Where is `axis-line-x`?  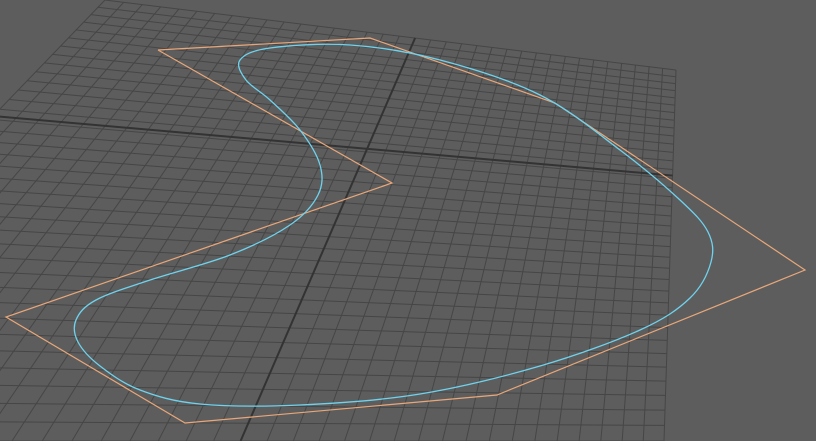
axis-line-x is located at coordinates (336, 146).